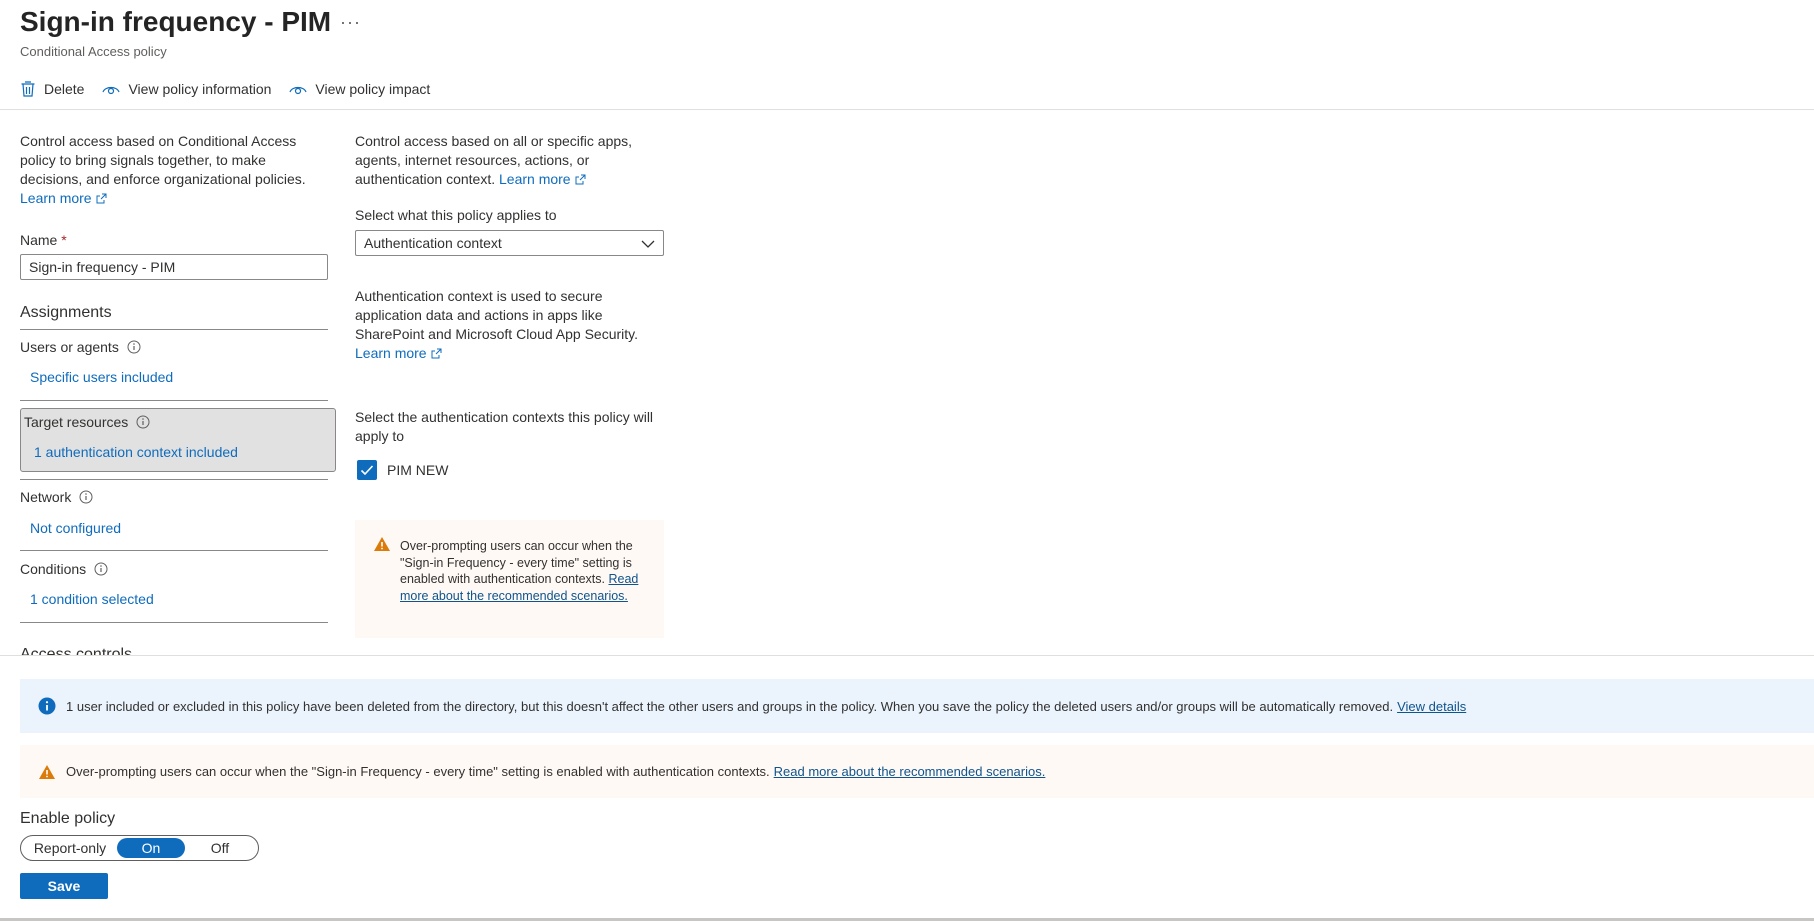 The image size is (1814, 921). What do you see at coordinates (28, 89) in the screenshot?
I see `trash-icon` at bounding box center [28, 89].